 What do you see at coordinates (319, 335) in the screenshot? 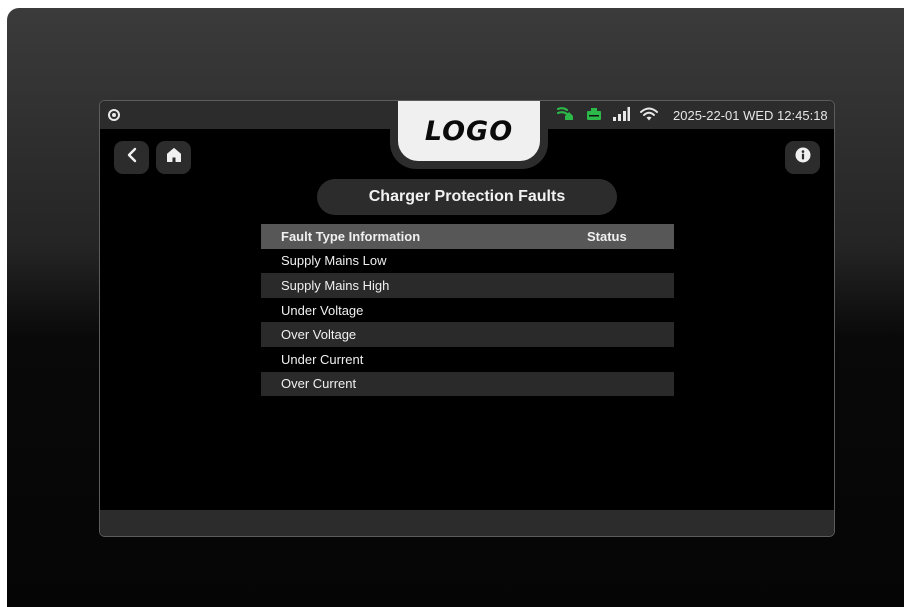
I see `fault-type-cell: Over Voltage` at bounding box center [319, 335].